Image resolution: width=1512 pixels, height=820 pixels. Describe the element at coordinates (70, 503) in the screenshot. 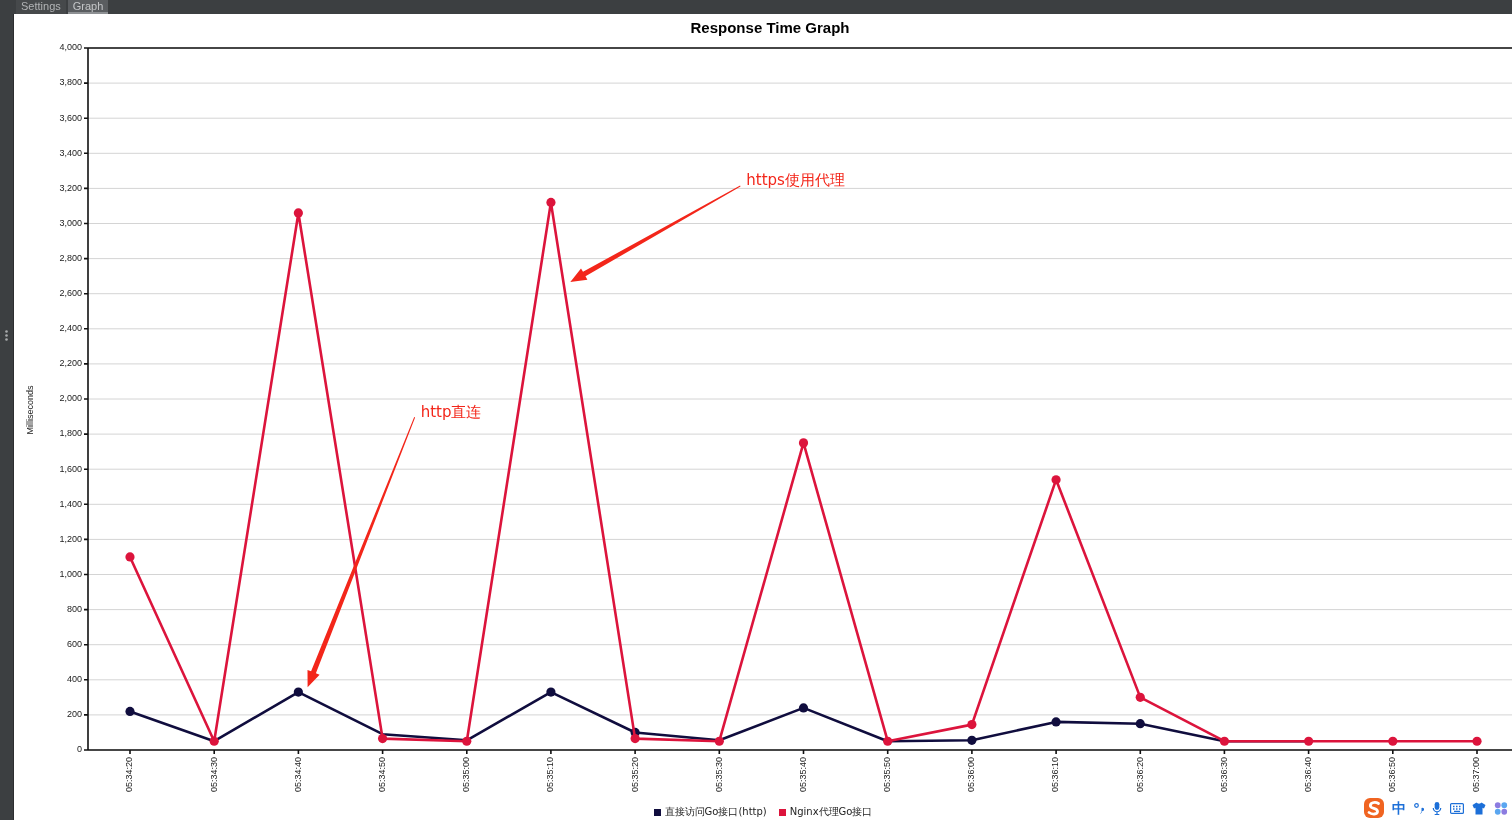

I see `y-tick-label: 1,400` at that location.